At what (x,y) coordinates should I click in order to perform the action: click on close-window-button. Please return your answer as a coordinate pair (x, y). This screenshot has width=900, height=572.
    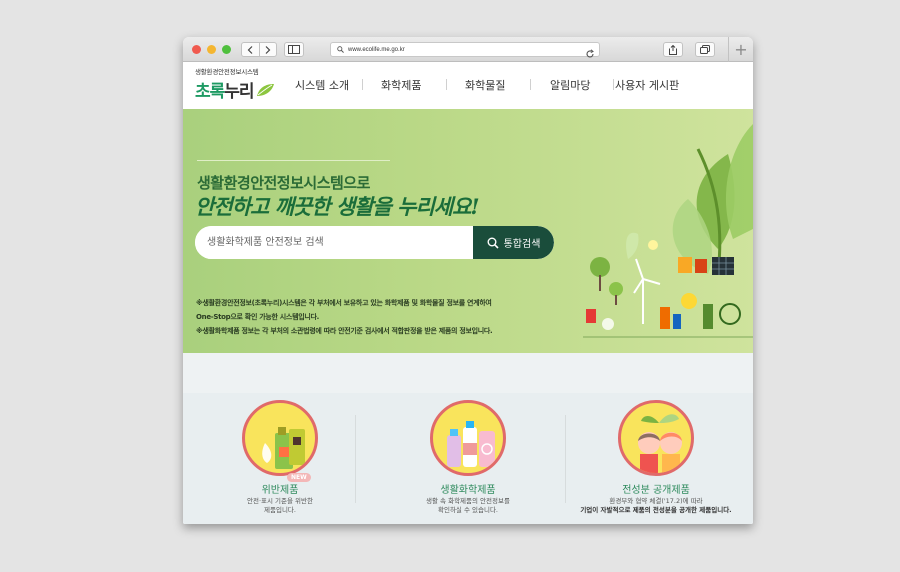
    Looking at the image, I should click on (196, 49).